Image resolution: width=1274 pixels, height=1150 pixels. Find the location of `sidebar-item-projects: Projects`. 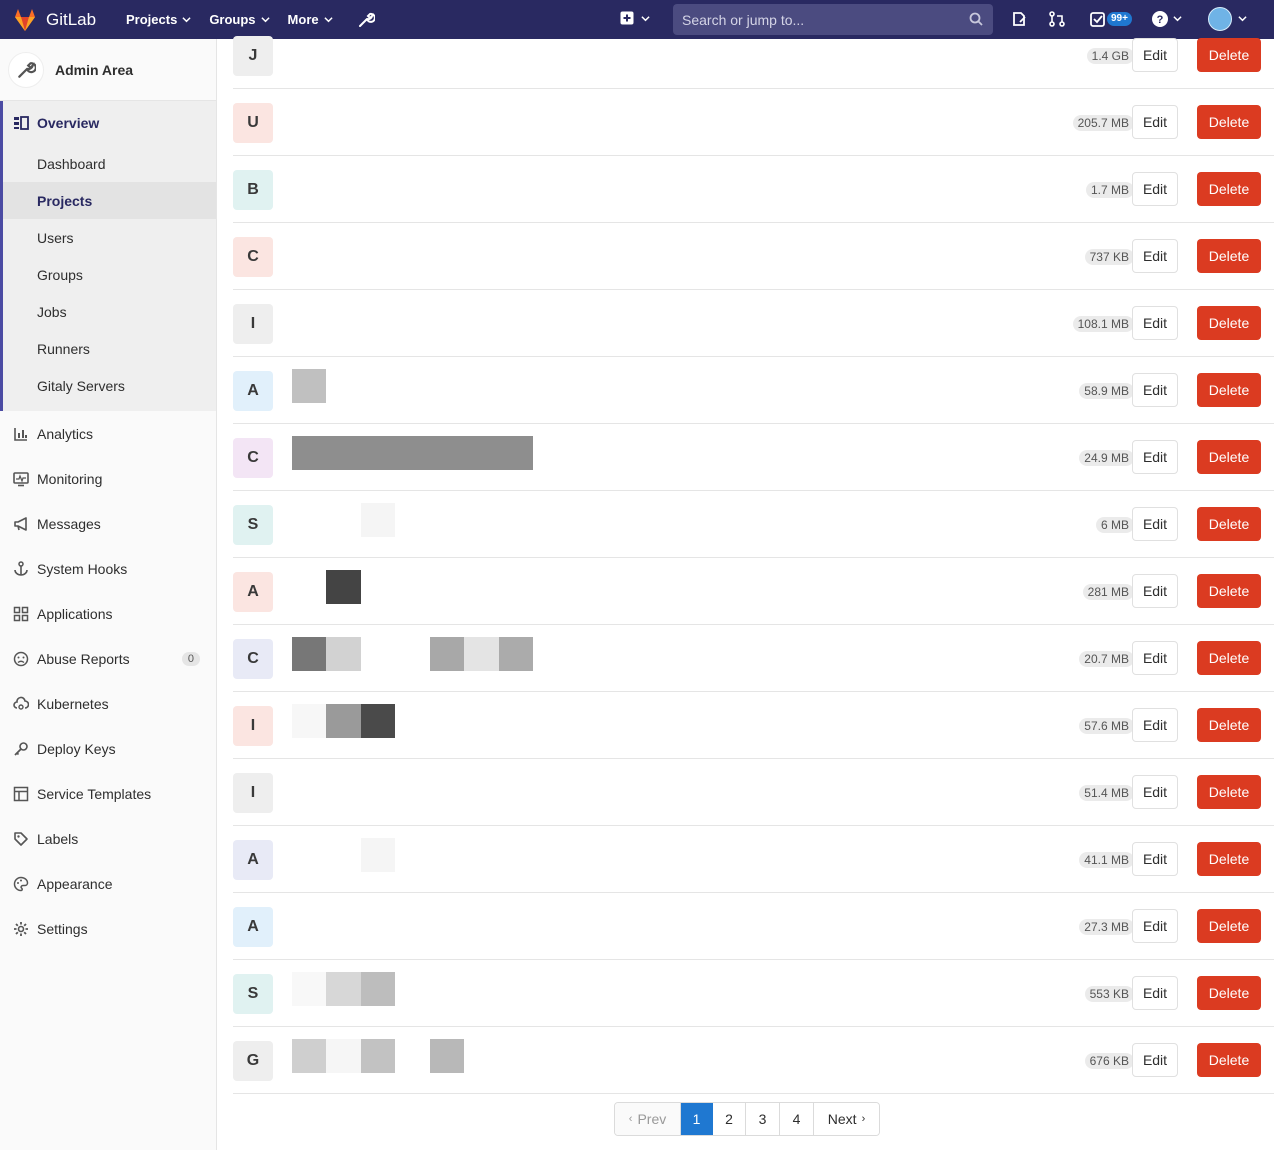

sidebar-item-projects: Projects is located at coordinates (109, 200).